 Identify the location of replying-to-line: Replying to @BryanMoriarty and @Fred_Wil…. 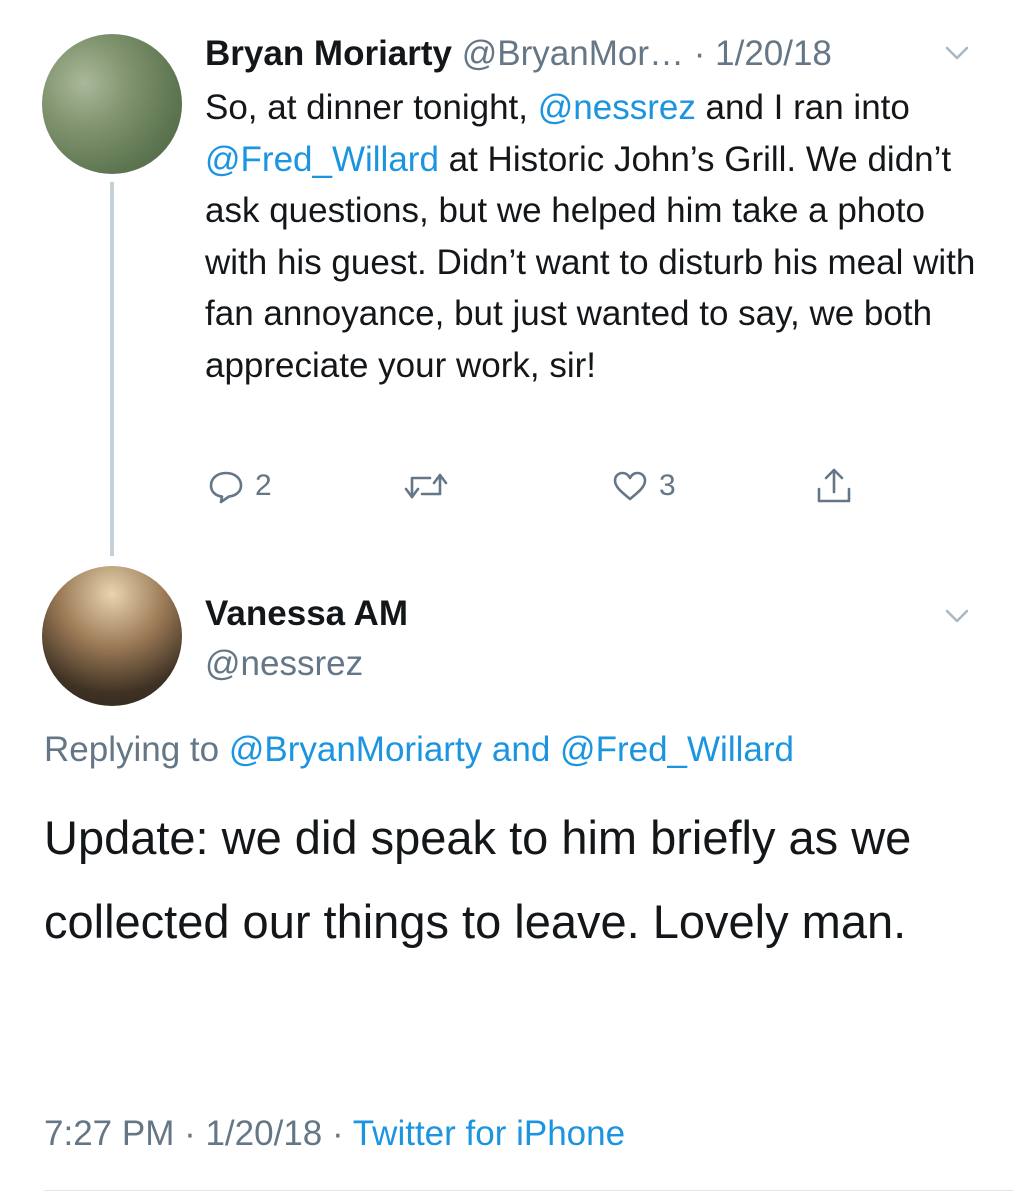
(419, 750).